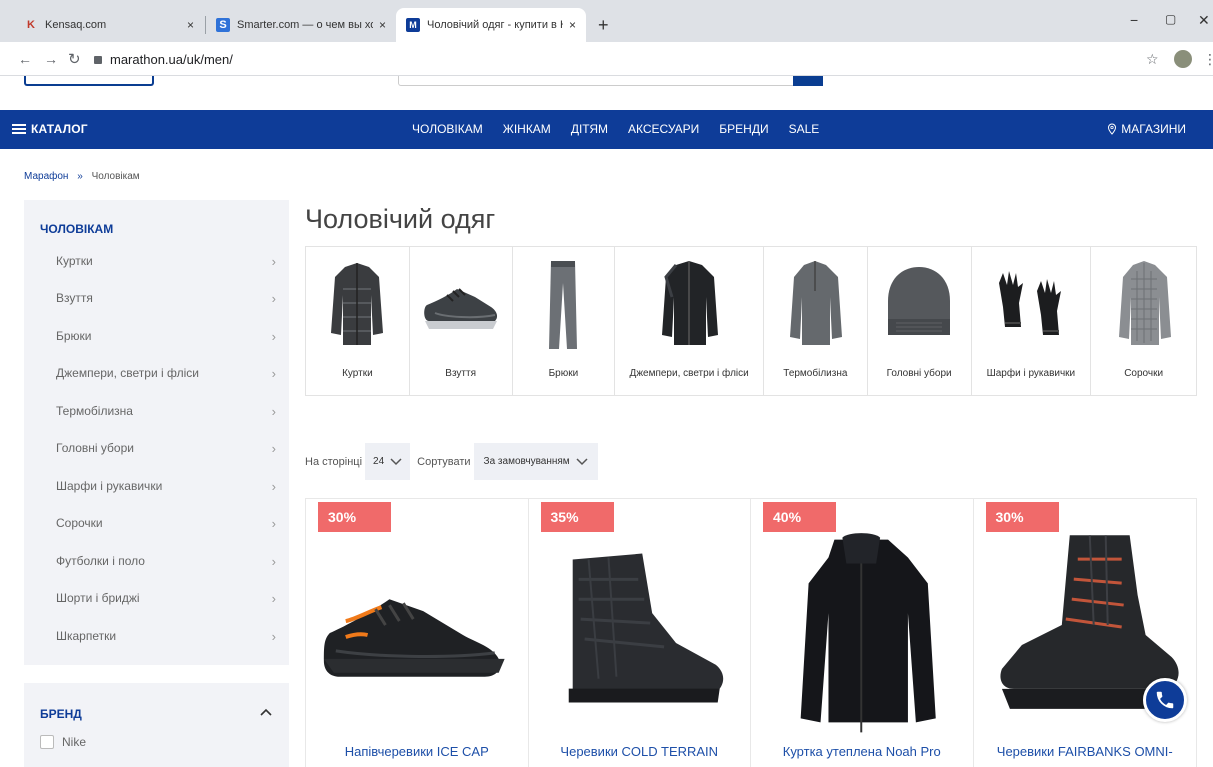 This screenshot has width=1213, height=767. I want to click on category-label: Шарфи і рукавички, so click(1031, 373).